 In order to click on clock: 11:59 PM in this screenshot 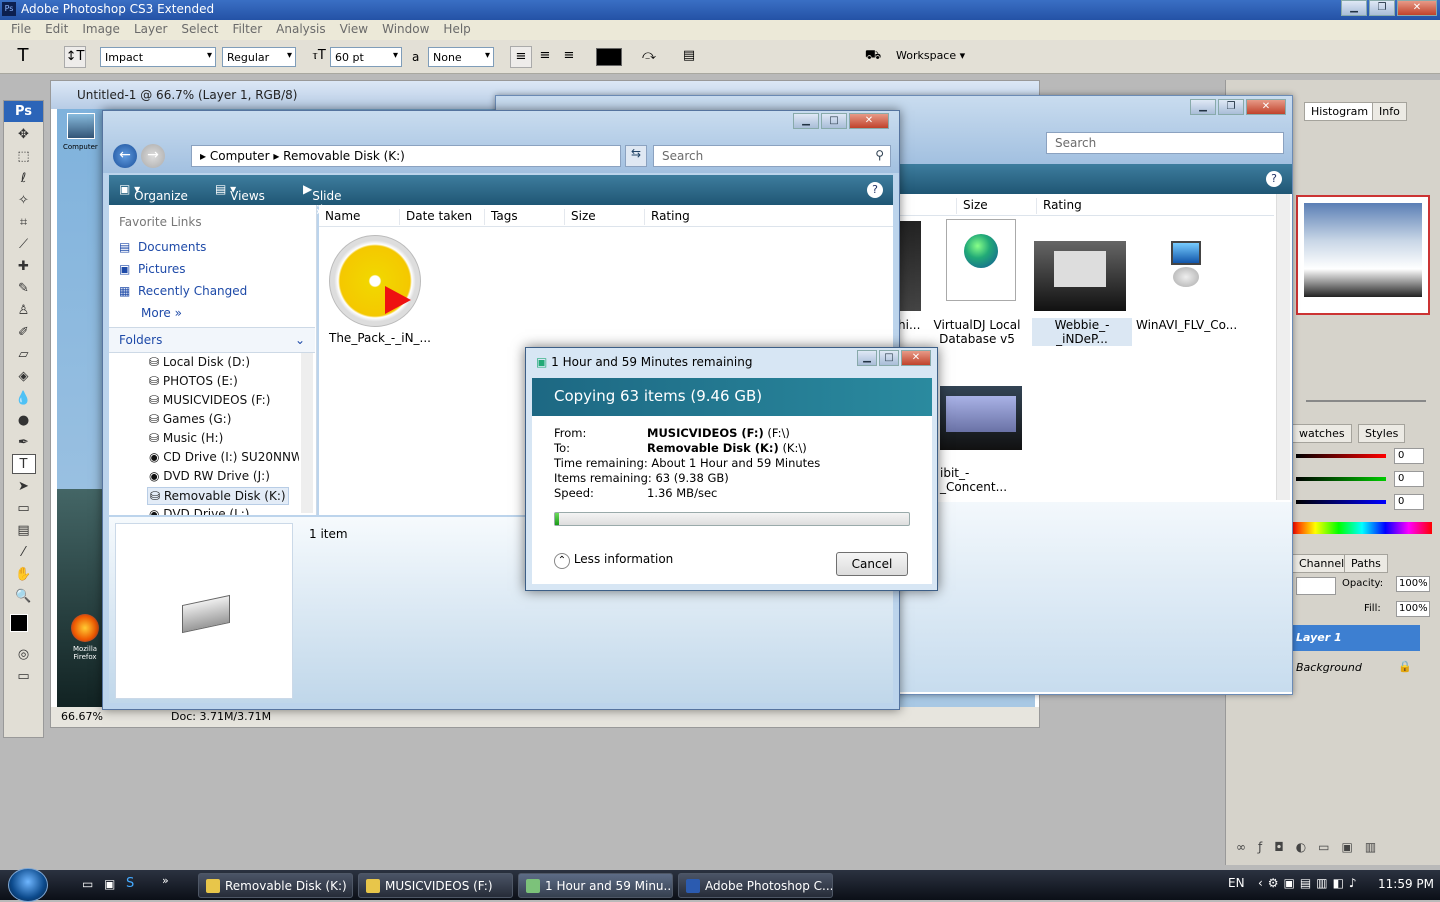, I will do `click(1406, 884)`.